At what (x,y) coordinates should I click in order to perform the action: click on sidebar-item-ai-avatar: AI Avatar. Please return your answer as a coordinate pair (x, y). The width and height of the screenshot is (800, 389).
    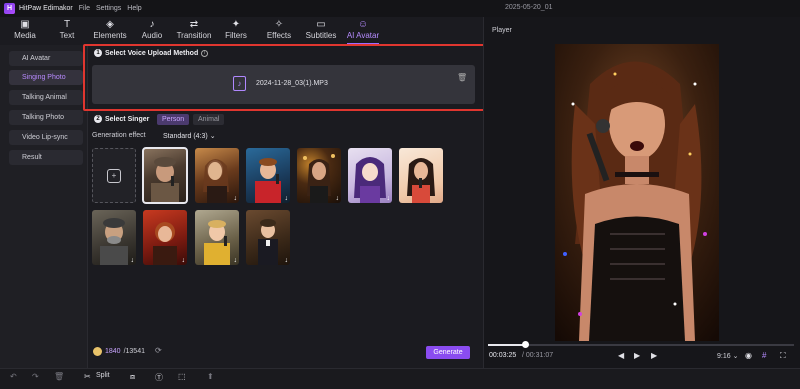
    Looking at the image, I should click on (46, 58).